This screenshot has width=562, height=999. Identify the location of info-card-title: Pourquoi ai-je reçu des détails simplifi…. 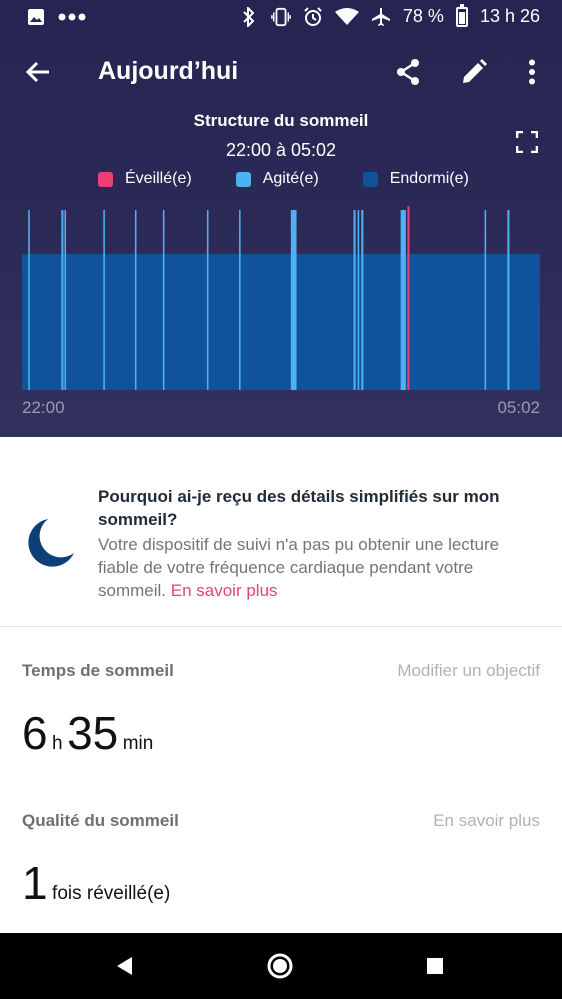
(299, 508).